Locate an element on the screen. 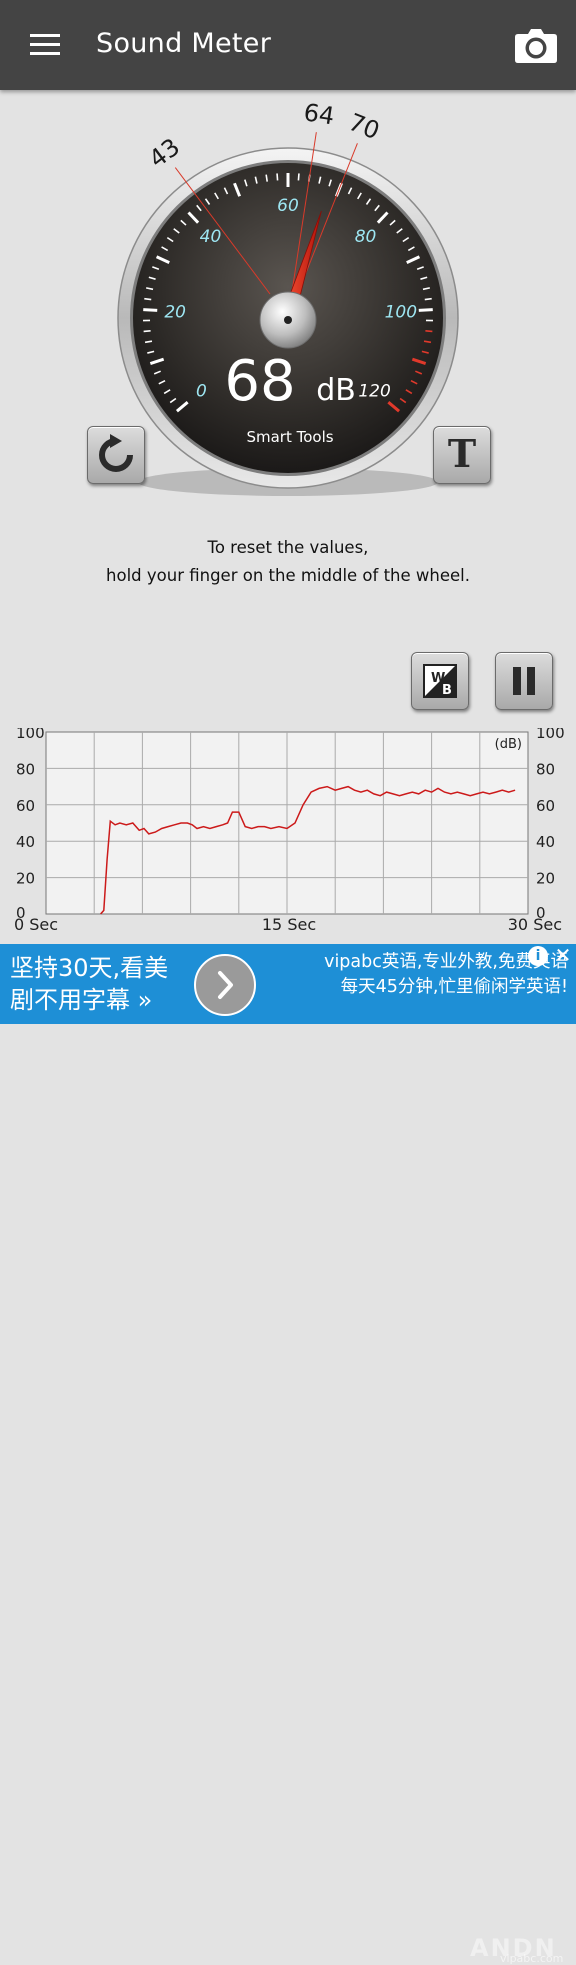 The image size is (576, 1965). camera-icon is located at coordinates (536, 46).